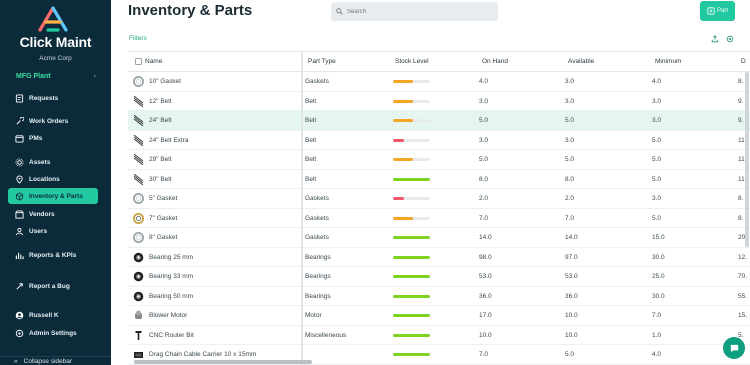 This screenshot has height=365, width=750. Describe the element at coordinates (484, 179) in the screenshot. I see `on-hand-value: 8.0` at that location.